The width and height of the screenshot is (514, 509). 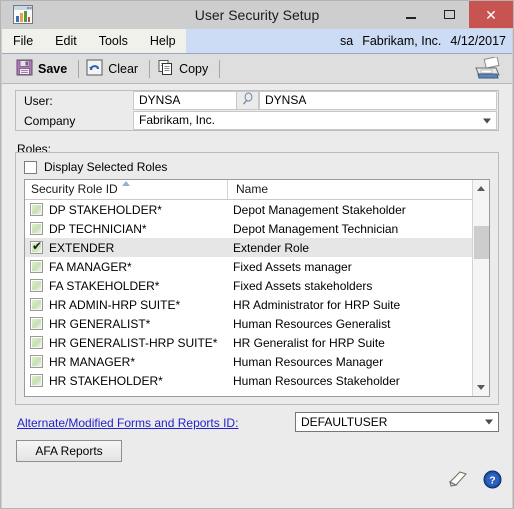 I want to click on afa-reports-button: AFA Reports, so click(x=69, y=451).